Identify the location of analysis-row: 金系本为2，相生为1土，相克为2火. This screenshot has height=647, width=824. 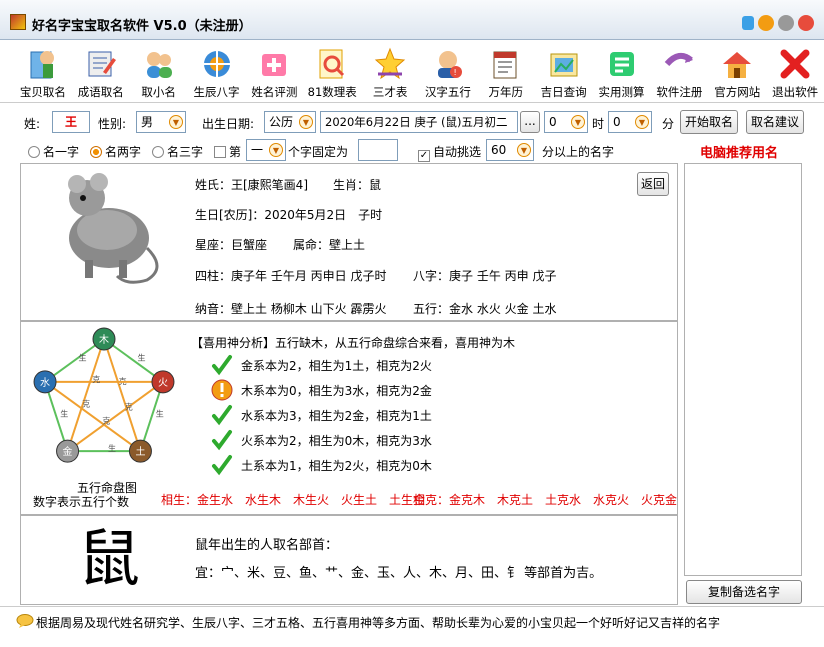
(321, 365).